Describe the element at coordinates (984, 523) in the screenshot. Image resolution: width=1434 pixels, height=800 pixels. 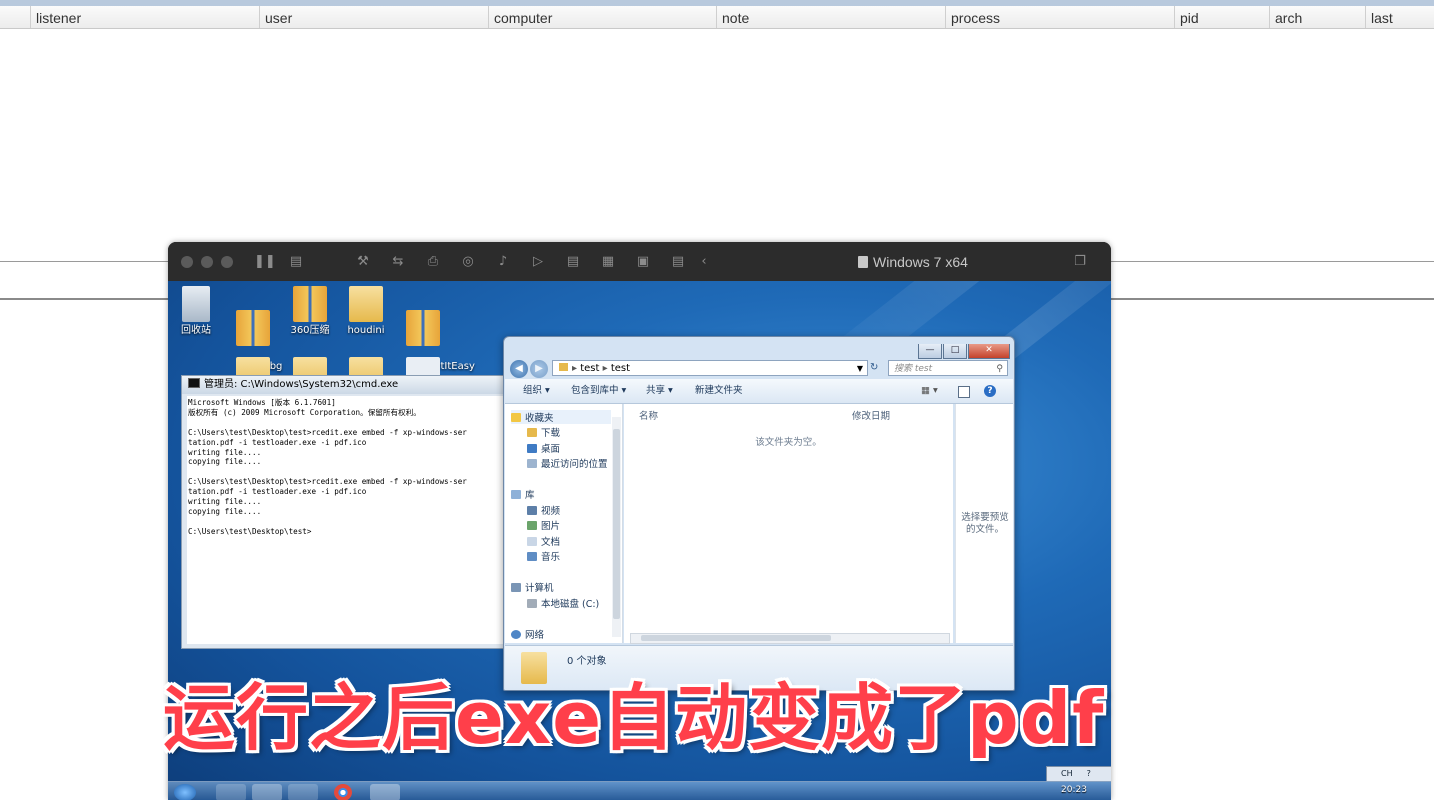
I see `preview-pane: 选择要预览的文件。` at that location.